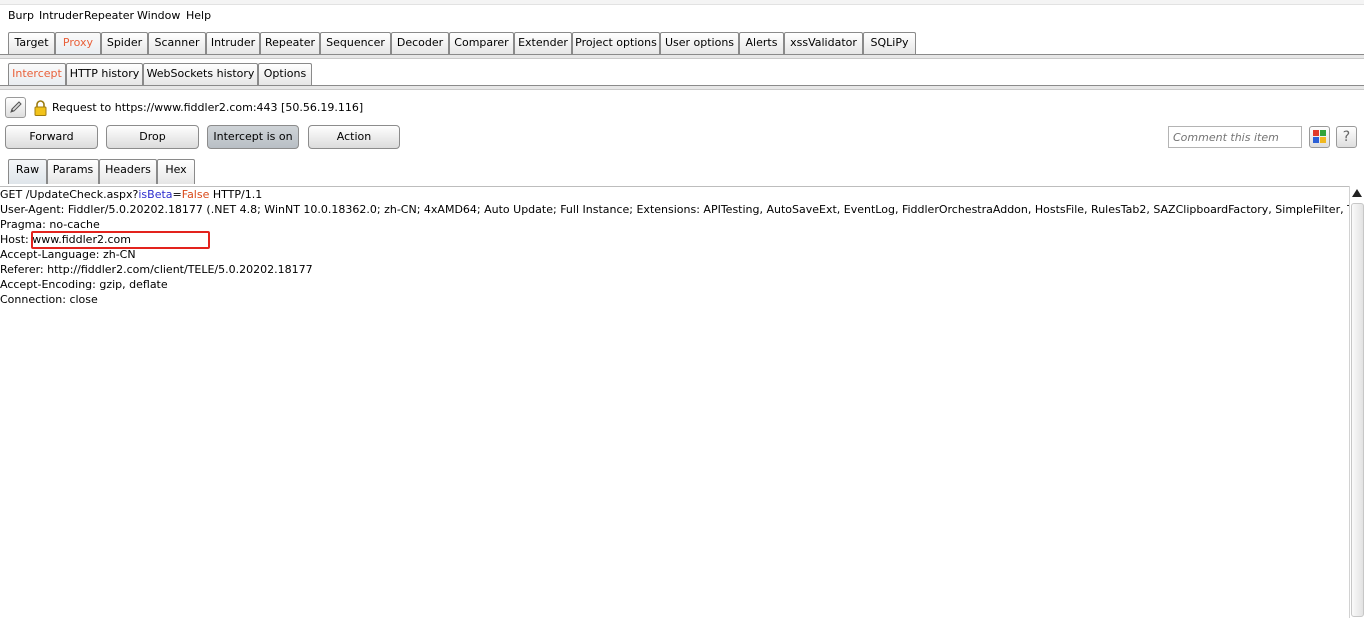  What do you see at coordinates (104, 74) in the screenshot?
I see `tab-http-history: HTTP history` at bounding box center [104, 74].